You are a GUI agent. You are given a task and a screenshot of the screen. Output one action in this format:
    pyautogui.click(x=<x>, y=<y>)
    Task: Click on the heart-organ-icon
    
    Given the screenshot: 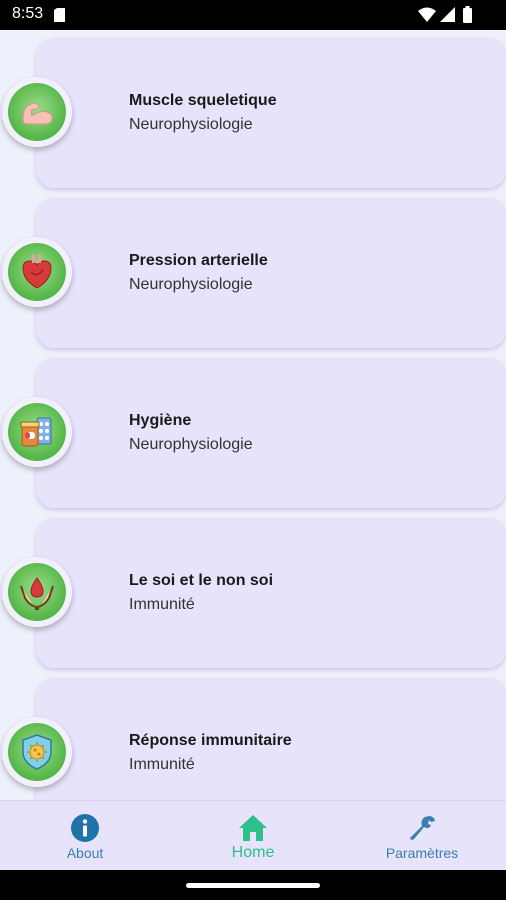 What is the action you would take?
    pyautogui.click(x=37, y=271)
    